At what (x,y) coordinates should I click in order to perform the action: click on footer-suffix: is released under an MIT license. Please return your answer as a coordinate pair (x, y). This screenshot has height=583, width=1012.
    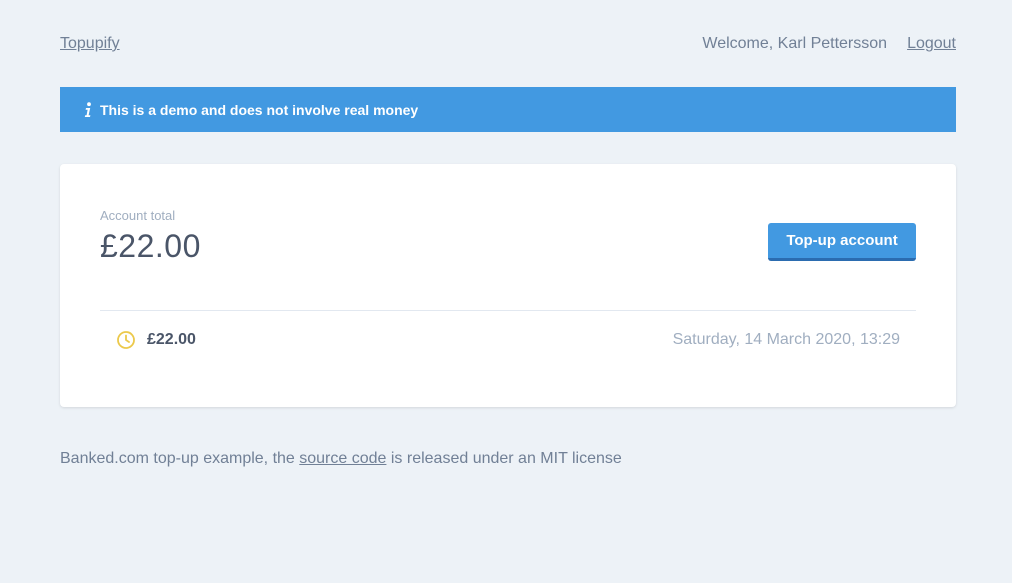
    Looking at the image, I should click on (504, 458).